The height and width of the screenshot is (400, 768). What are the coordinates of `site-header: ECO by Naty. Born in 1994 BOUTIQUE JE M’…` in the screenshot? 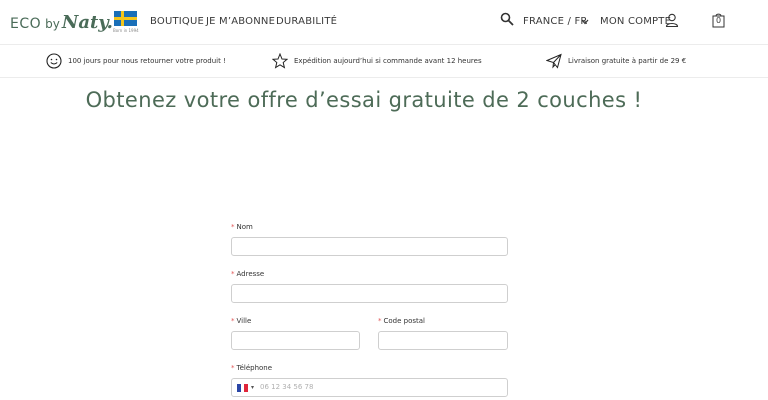 It's located at (384, 22).